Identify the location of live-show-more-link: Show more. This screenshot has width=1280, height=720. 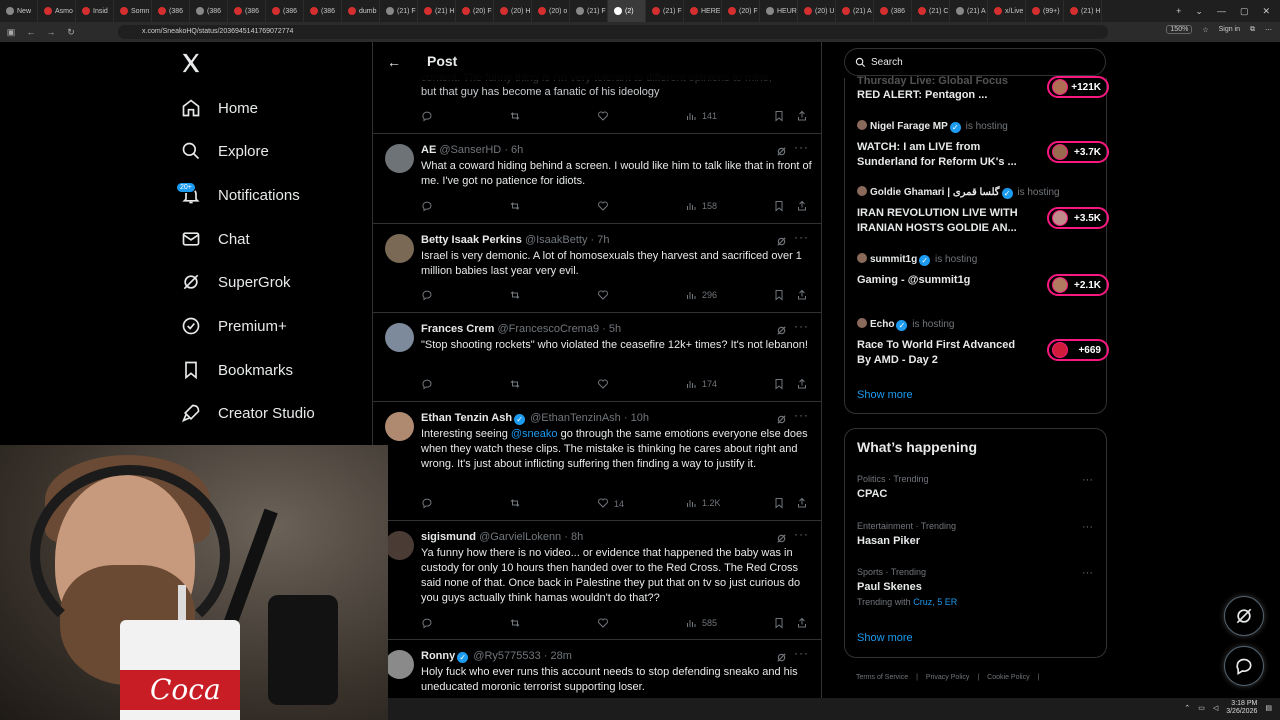
(885, 395).